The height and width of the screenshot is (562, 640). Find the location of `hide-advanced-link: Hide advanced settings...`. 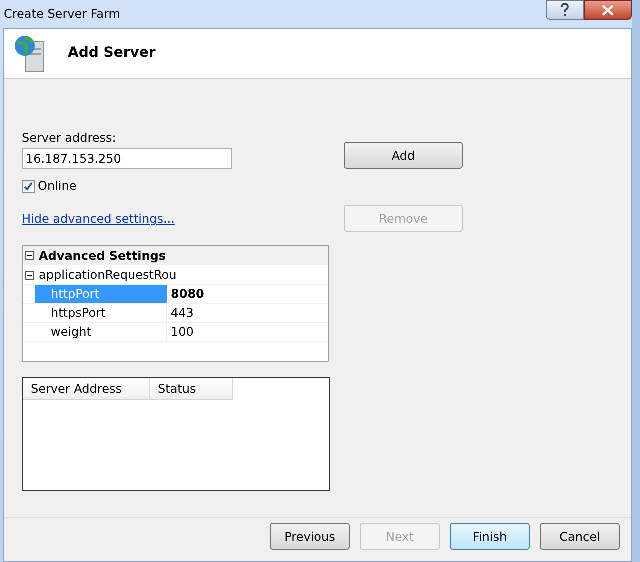

hide-advanced-link: Hide advanced settings... is located at coordinates (98, 219).